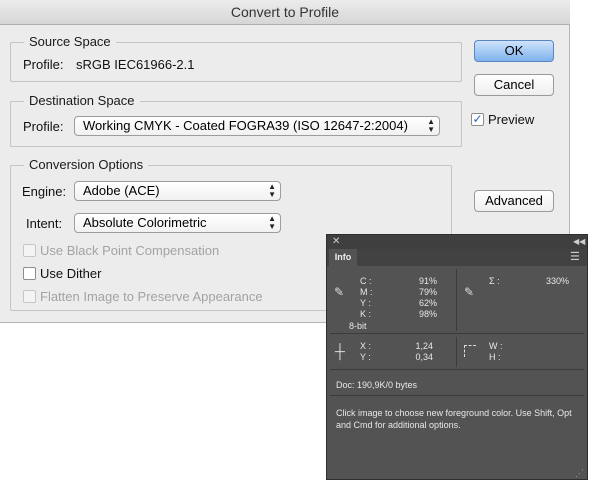 This screenshot has width=600, height=492. Describe the element at coordinates (495, 357) in the screenshot. I see `h-label: H :` at that location.